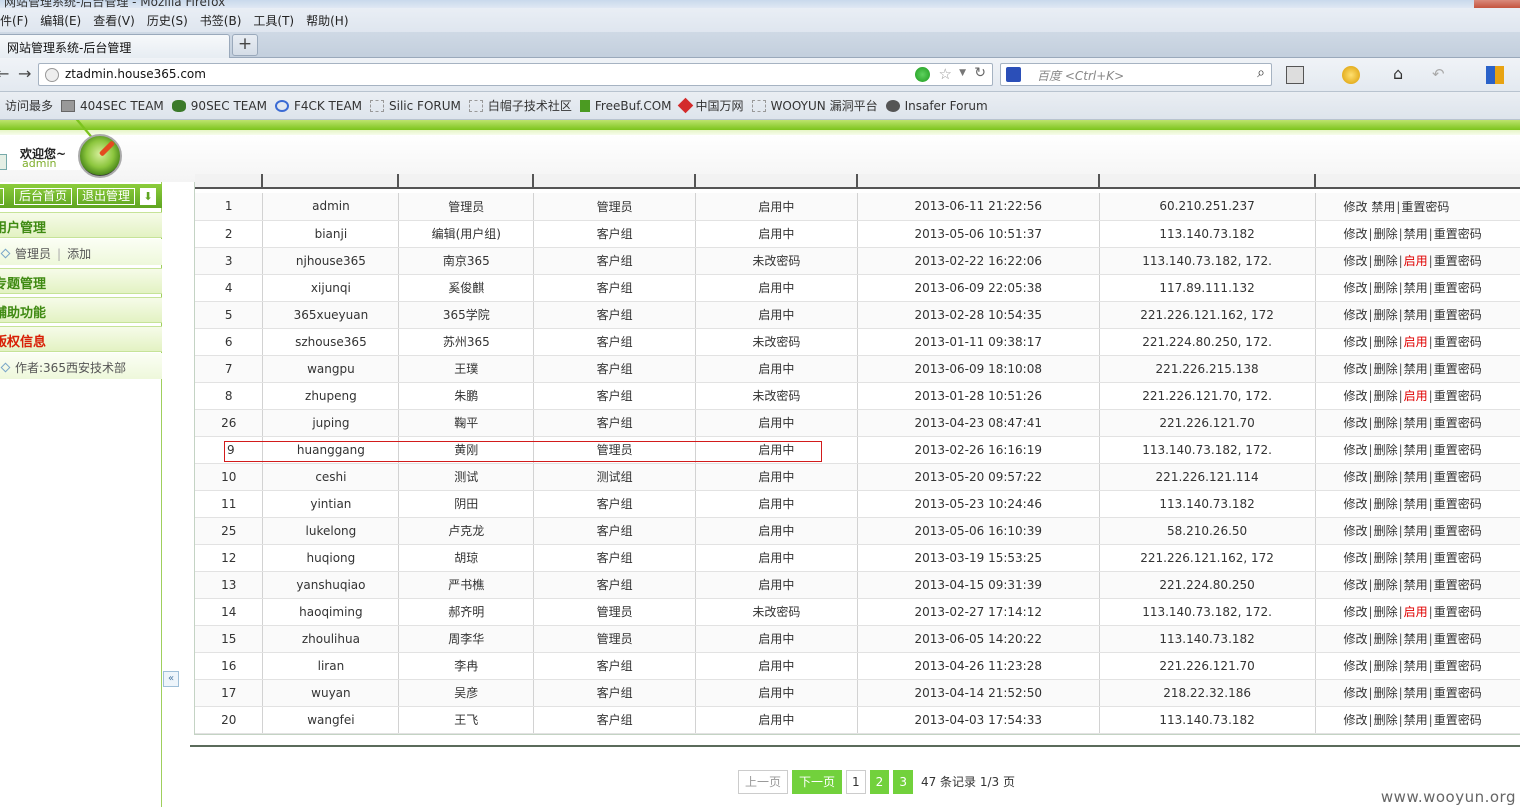  I want to click on screenshot-tool-icon, so click(1295, 75).